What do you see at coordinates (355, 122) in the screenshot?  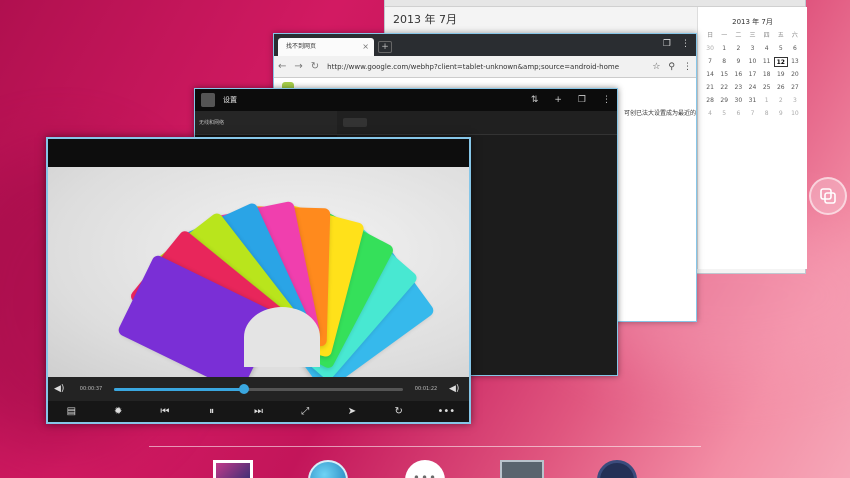 I see `settings-toggle` at bounding box center [355, 122].